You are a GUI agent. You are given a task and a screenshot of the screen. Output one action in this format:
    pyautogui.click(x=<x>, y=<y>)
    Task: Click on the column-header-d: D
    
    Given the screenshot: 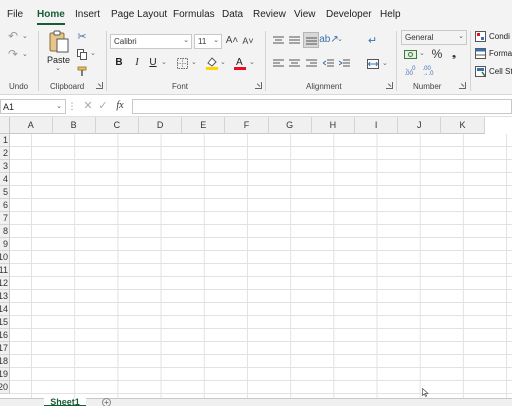 What is the action you would take?
    pyautogui.click(x=161, y=125)
    